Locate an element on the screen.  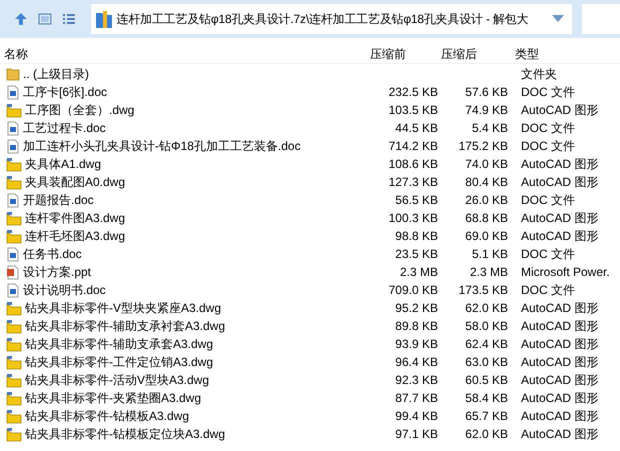
file-name: 钻夹具非标零件-V型块夹紧座A3.dwg is located at coordinates (123, 308).